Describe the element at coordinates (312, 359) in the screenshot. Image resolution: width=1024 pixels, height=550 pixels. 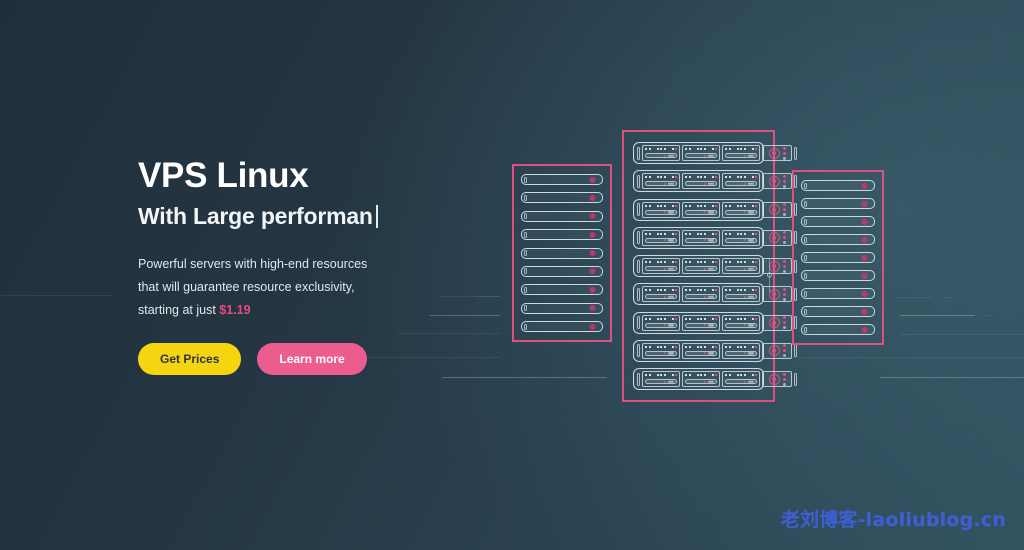
I see `learn-more-button: Learn more` at that location.